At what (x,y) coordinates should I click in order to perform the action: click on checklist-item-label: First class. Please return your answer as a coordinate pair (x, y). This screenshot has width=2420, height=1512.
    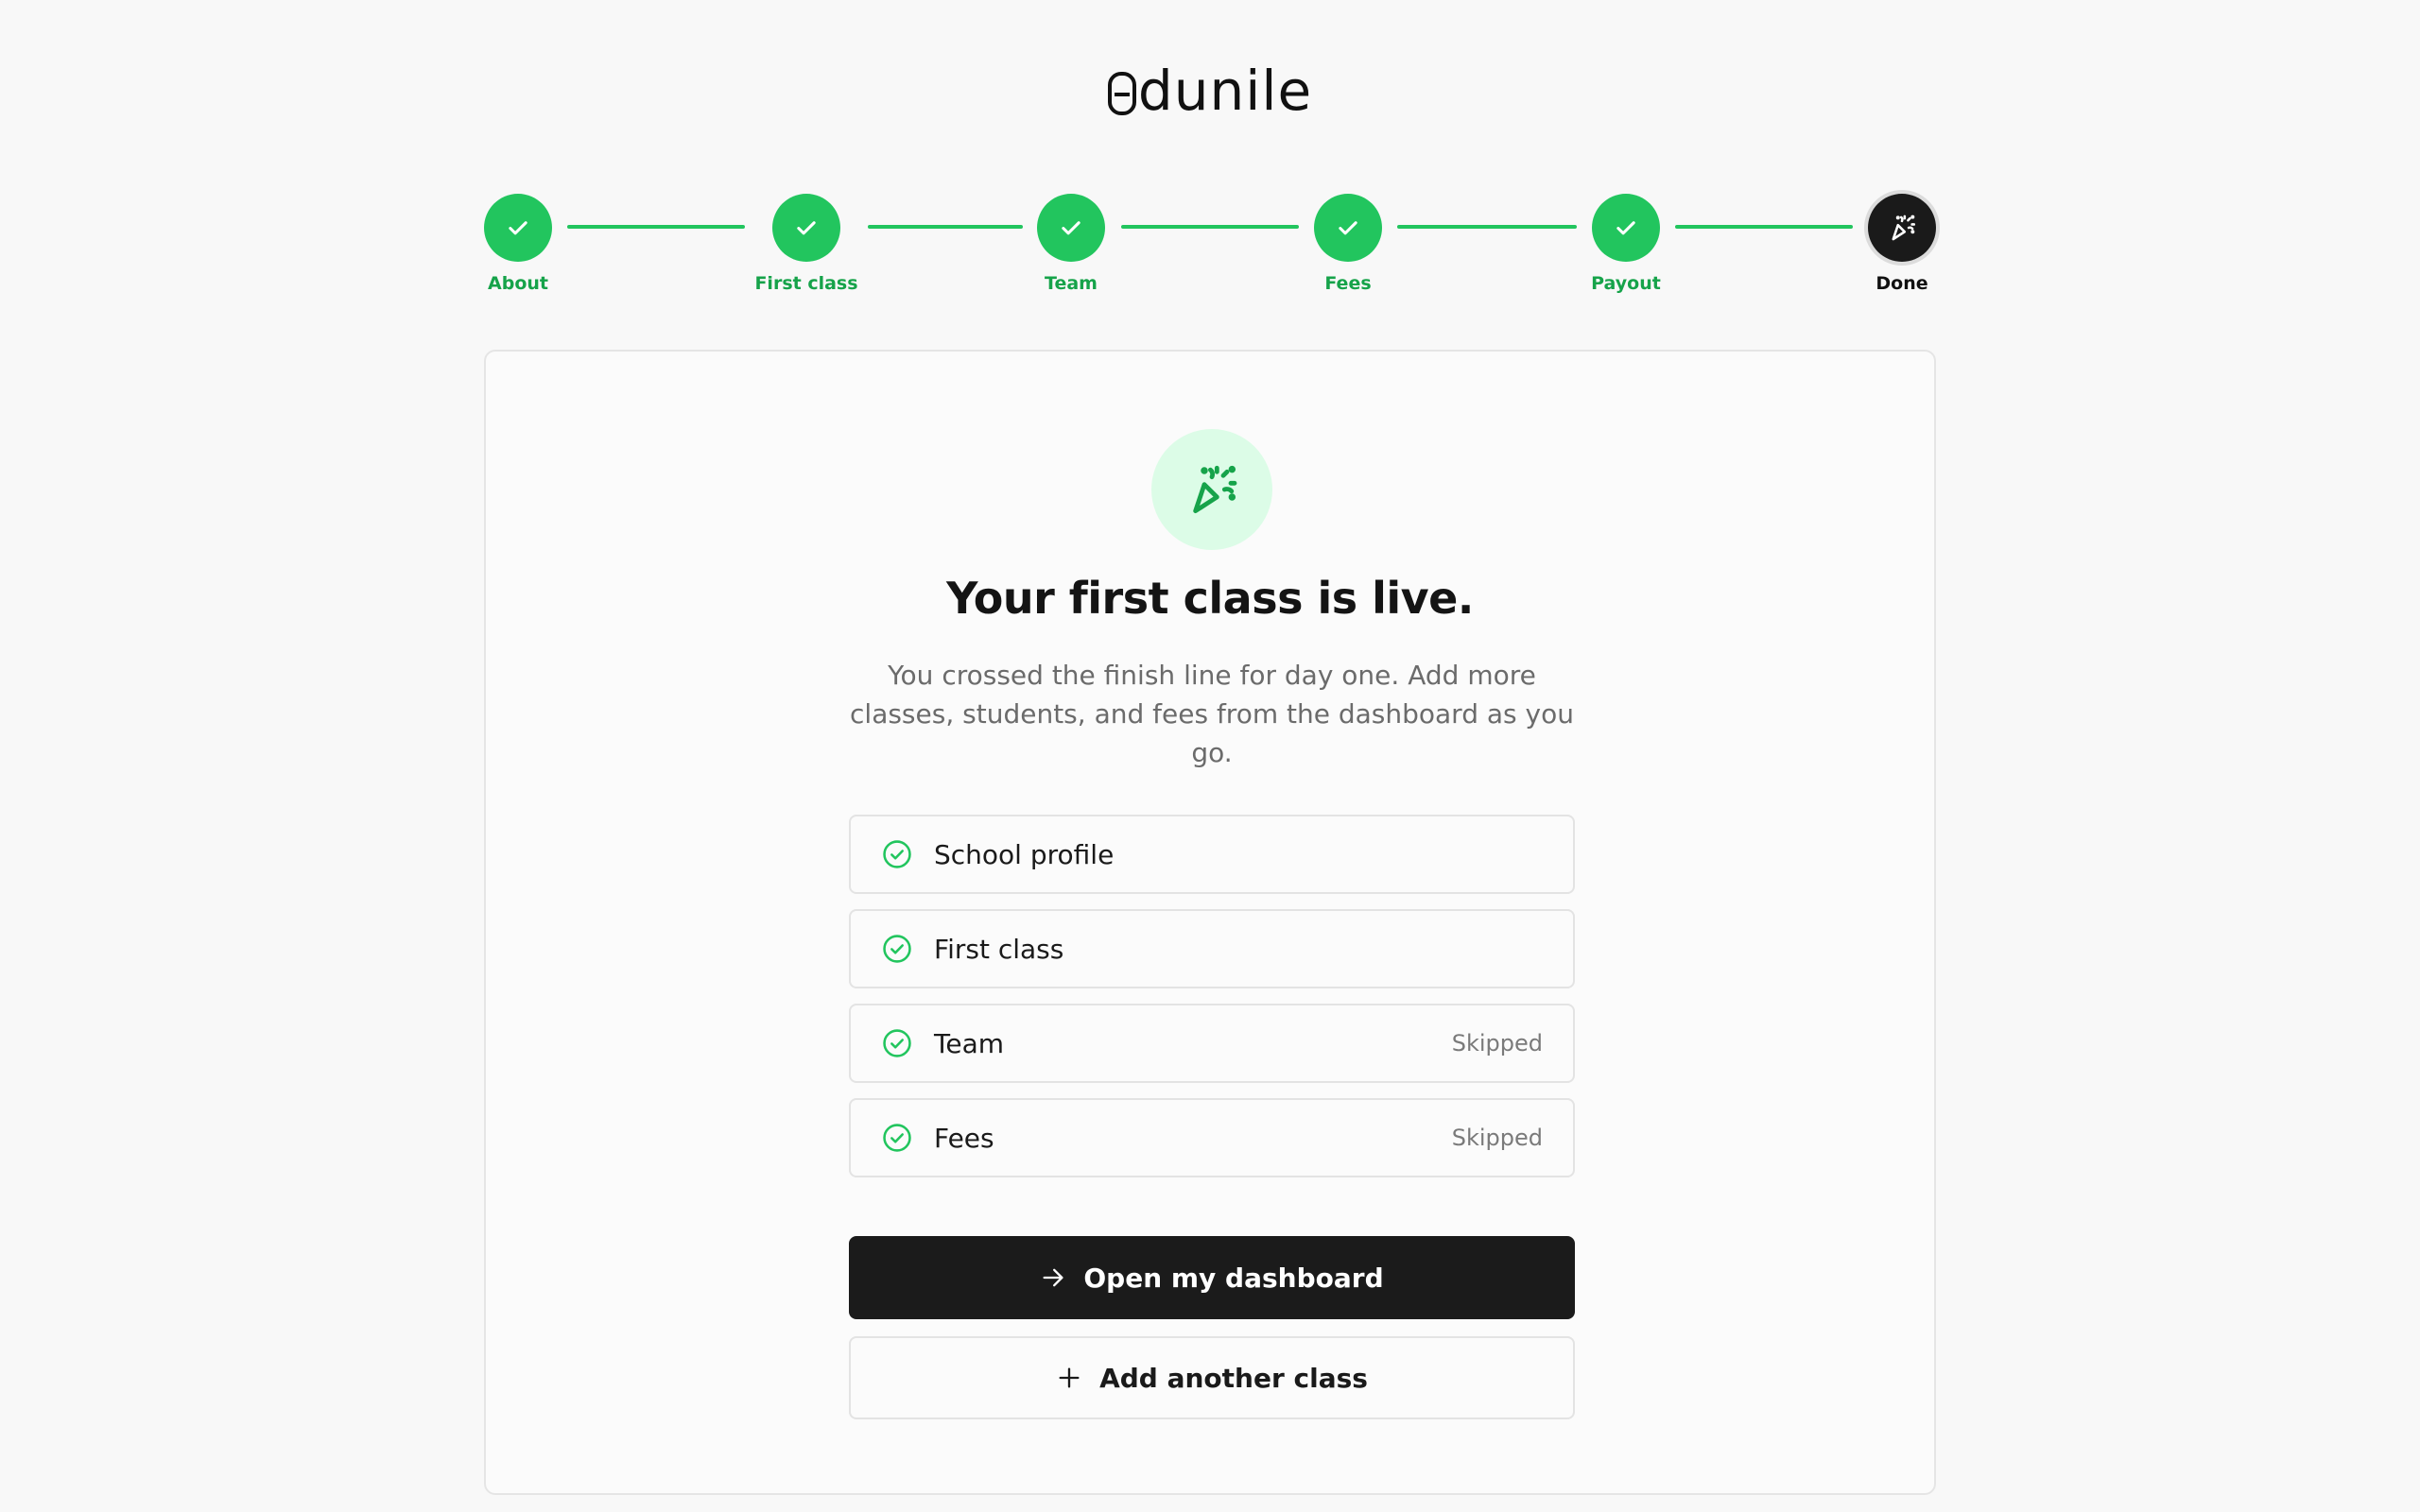
    Looking at the image, I should click on (999, 949).